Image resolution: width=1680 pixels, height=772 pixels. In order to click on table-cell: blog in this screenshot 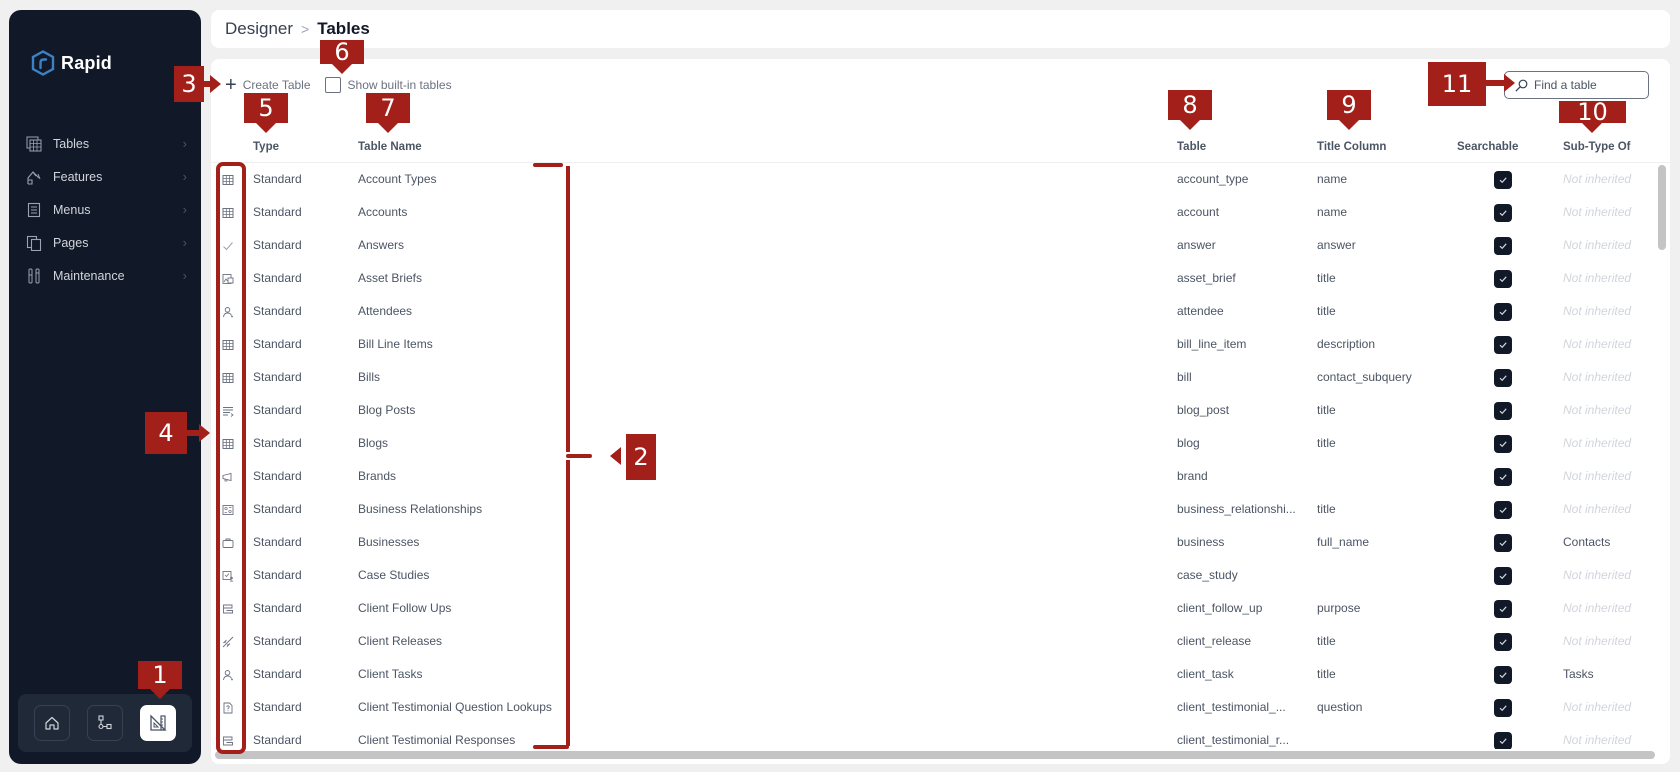, I will do `click(1188, 443)`.